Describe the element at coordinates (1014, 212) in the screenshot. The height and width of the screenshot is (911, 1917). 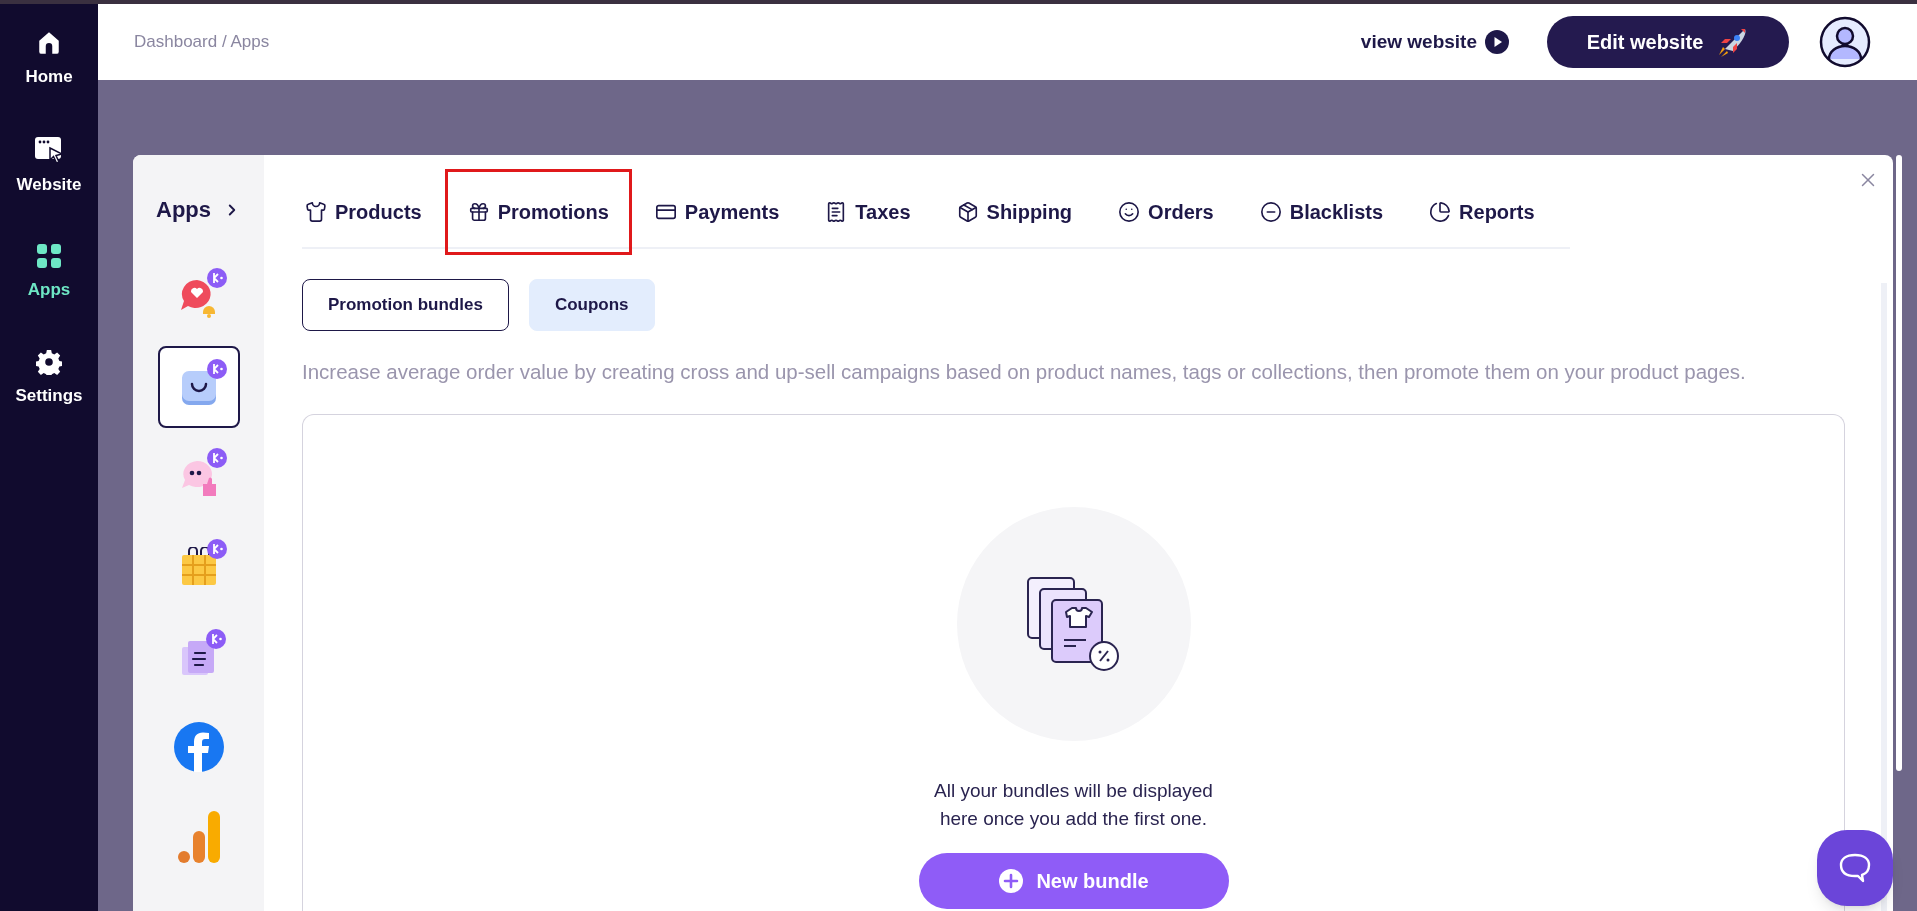
I see `tab: Shipping` at that location.